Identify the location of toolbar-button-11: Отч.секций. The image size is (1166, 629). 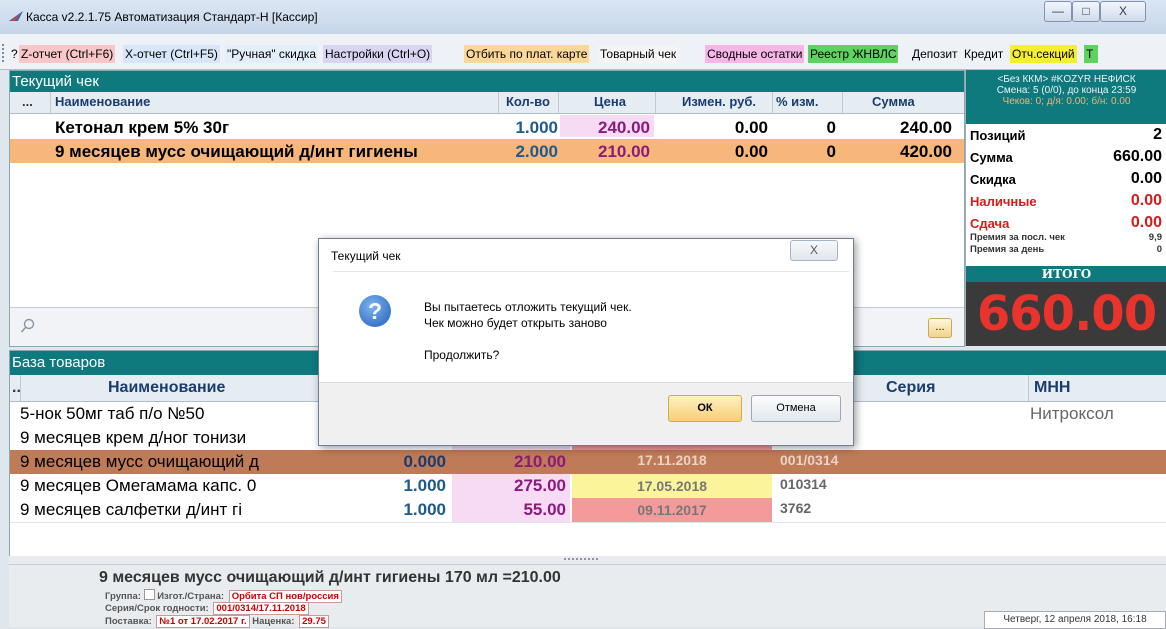
(1043, 54).